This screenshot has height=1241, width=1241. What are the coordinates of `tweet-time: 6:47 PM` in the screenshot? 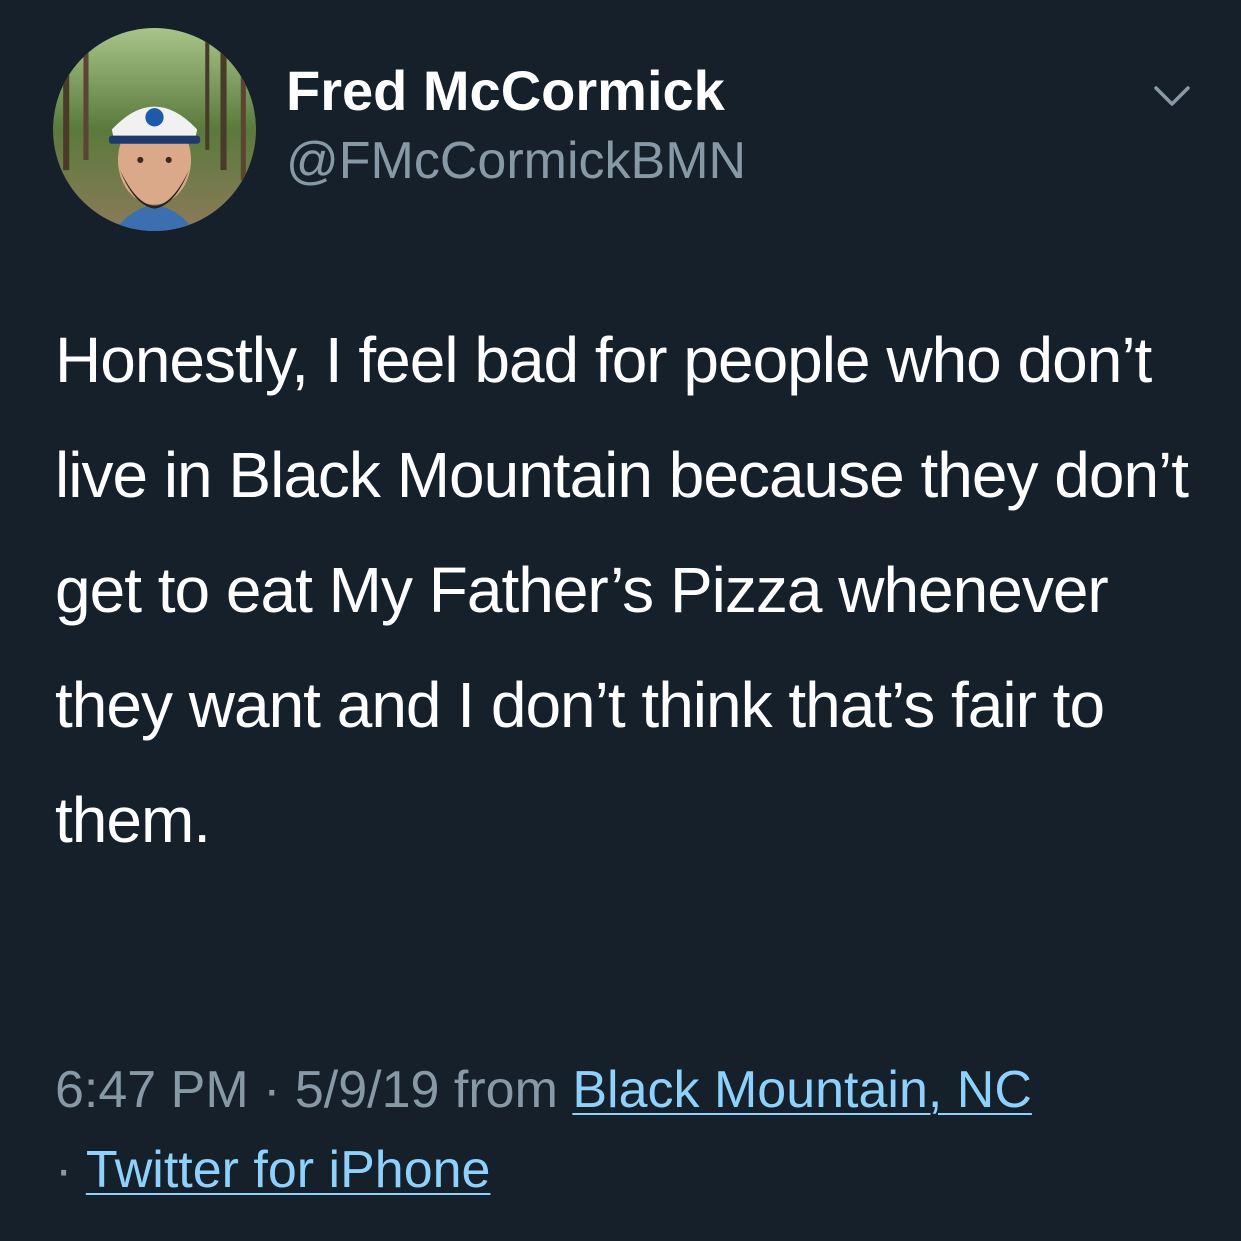 It's located at (152, 1090).